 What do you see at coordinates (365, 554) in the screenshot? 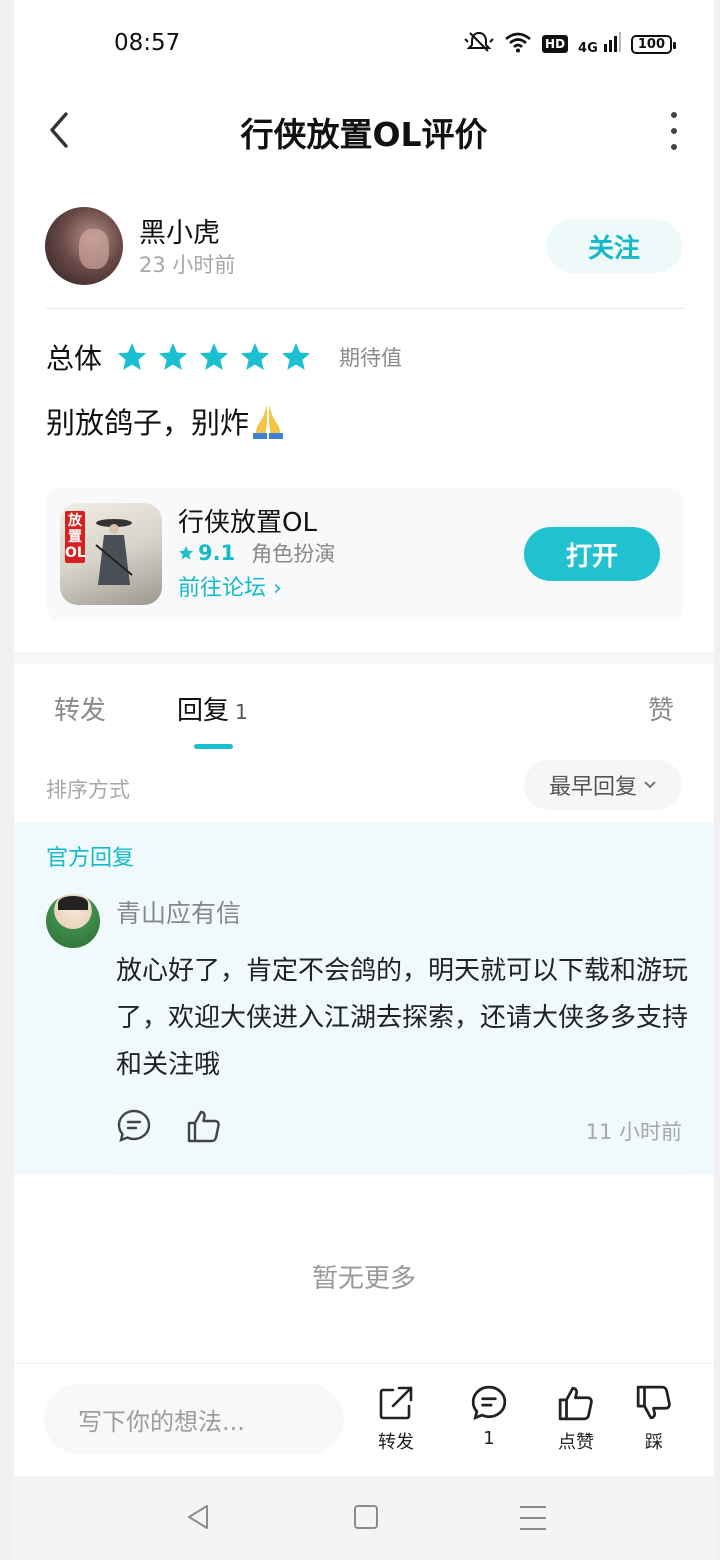
I see `app-card: 放置OL 行侠放置OL 9.1 角色扮演 前往论坛 › 打开` at bounding box center [365, 554].